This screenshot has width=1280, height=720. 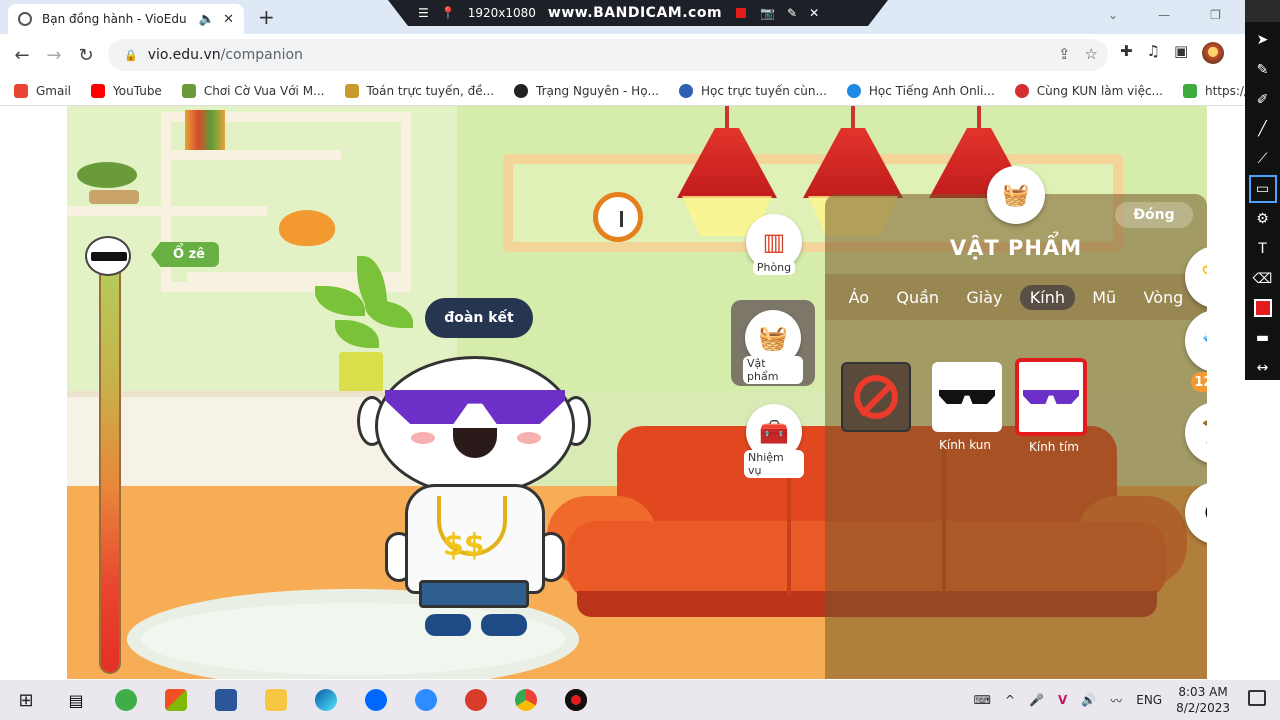 I want to click on brush-icon: ⟋, so click(x=1263, y=159).